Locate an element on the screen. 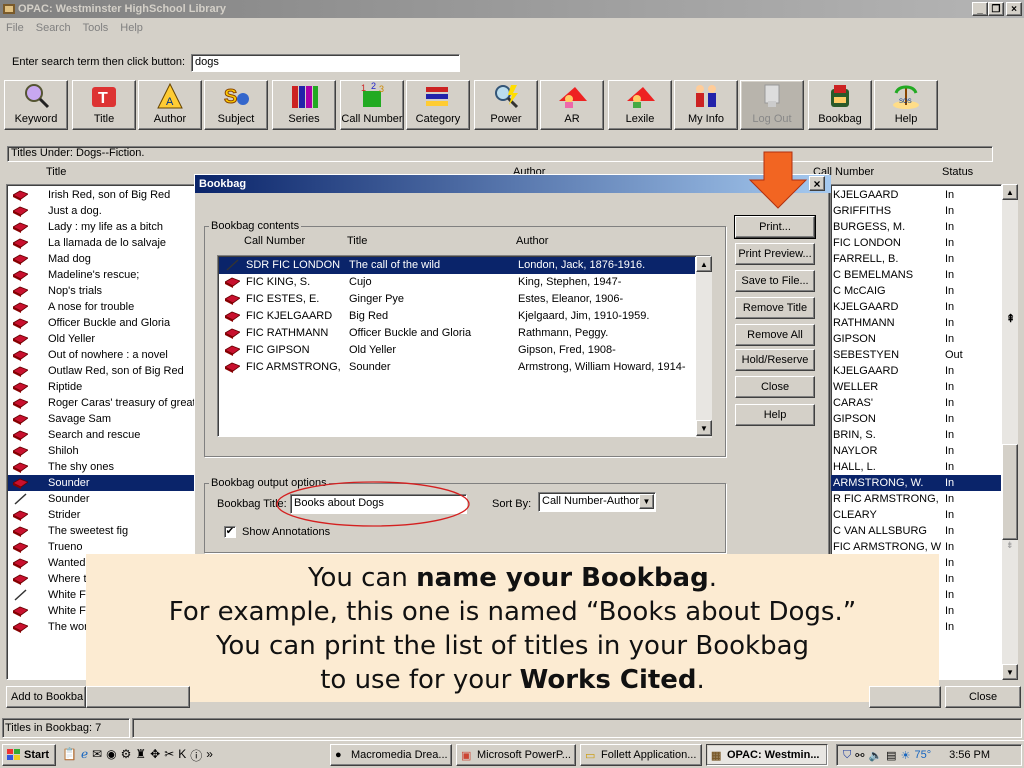 Image resolution: width=1024 pixels, height=768 pixels. call-number-row: R FIC ARMSTRONG, In is located at coordinates (916, 499).